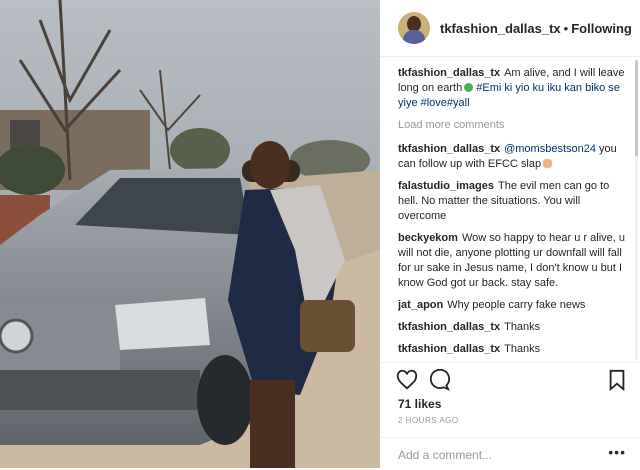 The image size is (640, 470). What do you see at coordinates (420, 305) in the screenshot?
I see `comment-username: jat_apon` at bounding box center [420, 305].